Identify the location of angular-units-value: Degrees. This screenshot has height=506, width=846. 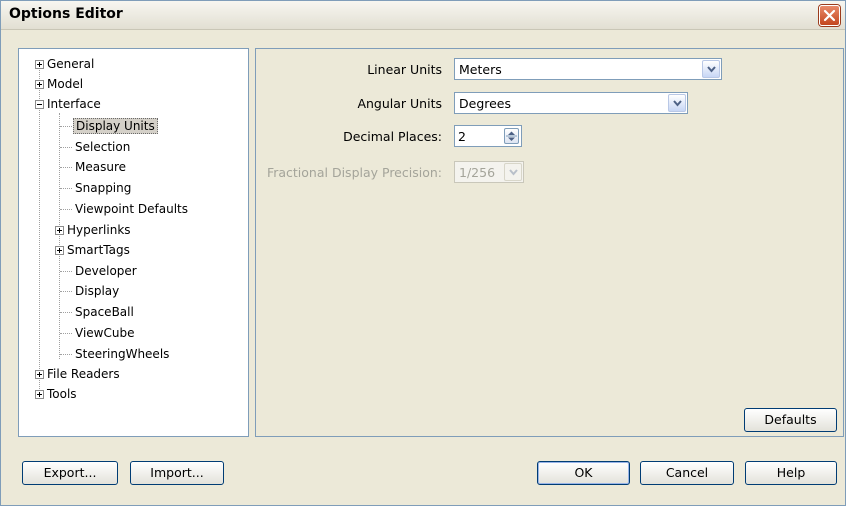
(485, 103).